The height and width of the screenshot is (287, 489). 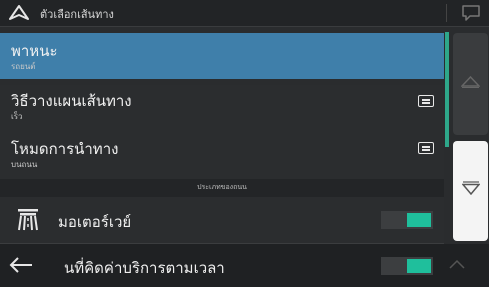 I want to click on triangle-down-icon, so click(x=471, y=188).